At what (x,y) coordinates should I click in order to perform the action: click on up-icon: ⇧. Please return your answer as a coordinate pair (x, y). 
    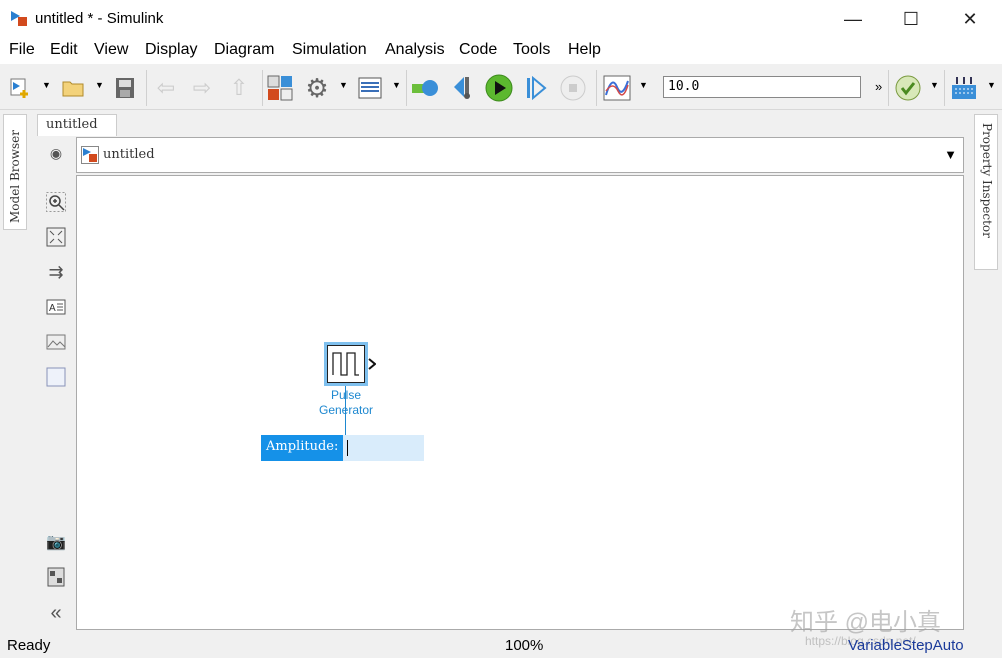
    Looking at the image, I should click on (239, 88).